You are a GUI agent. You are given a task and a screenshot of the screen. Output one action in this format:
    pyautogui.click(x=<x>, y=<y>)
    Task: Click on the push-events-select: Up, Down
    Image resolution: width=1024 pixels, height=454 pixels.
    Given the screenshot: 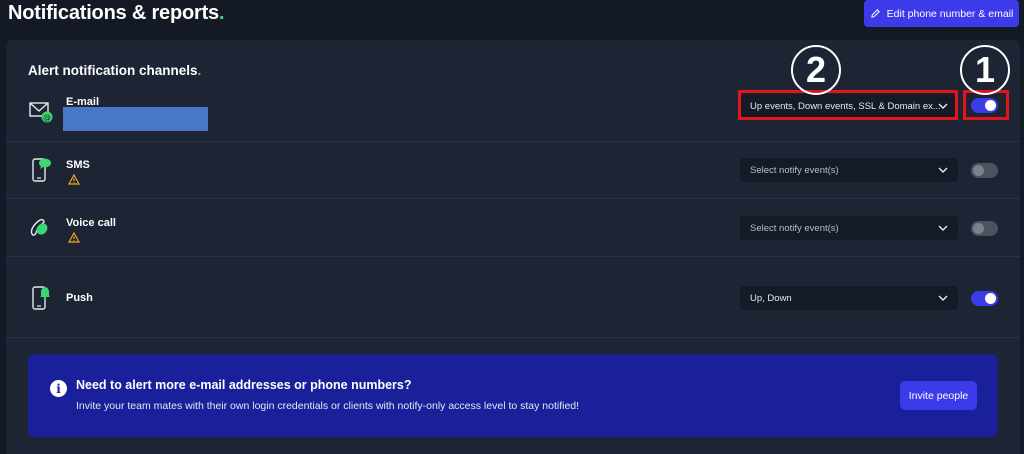 What is the action you would take?
    pyautogui.click(x=849, y=298)
    